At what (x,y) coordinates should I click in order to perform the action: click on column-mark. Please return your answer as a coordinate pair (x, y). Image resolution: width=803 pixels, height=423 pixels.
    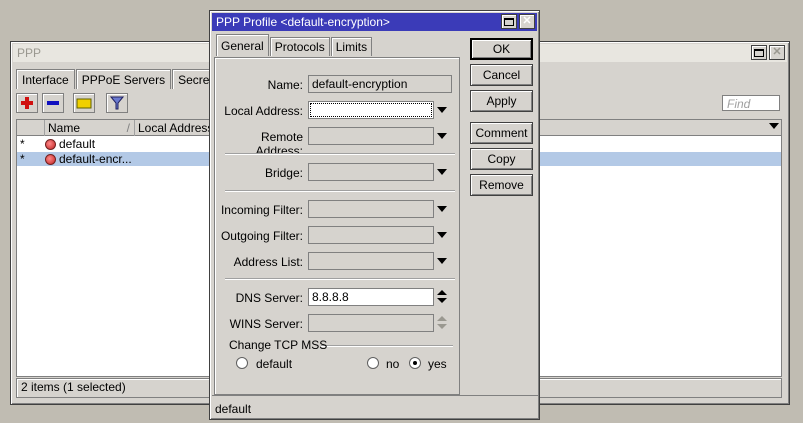
    Looking at the image, I should click on (31, 128).